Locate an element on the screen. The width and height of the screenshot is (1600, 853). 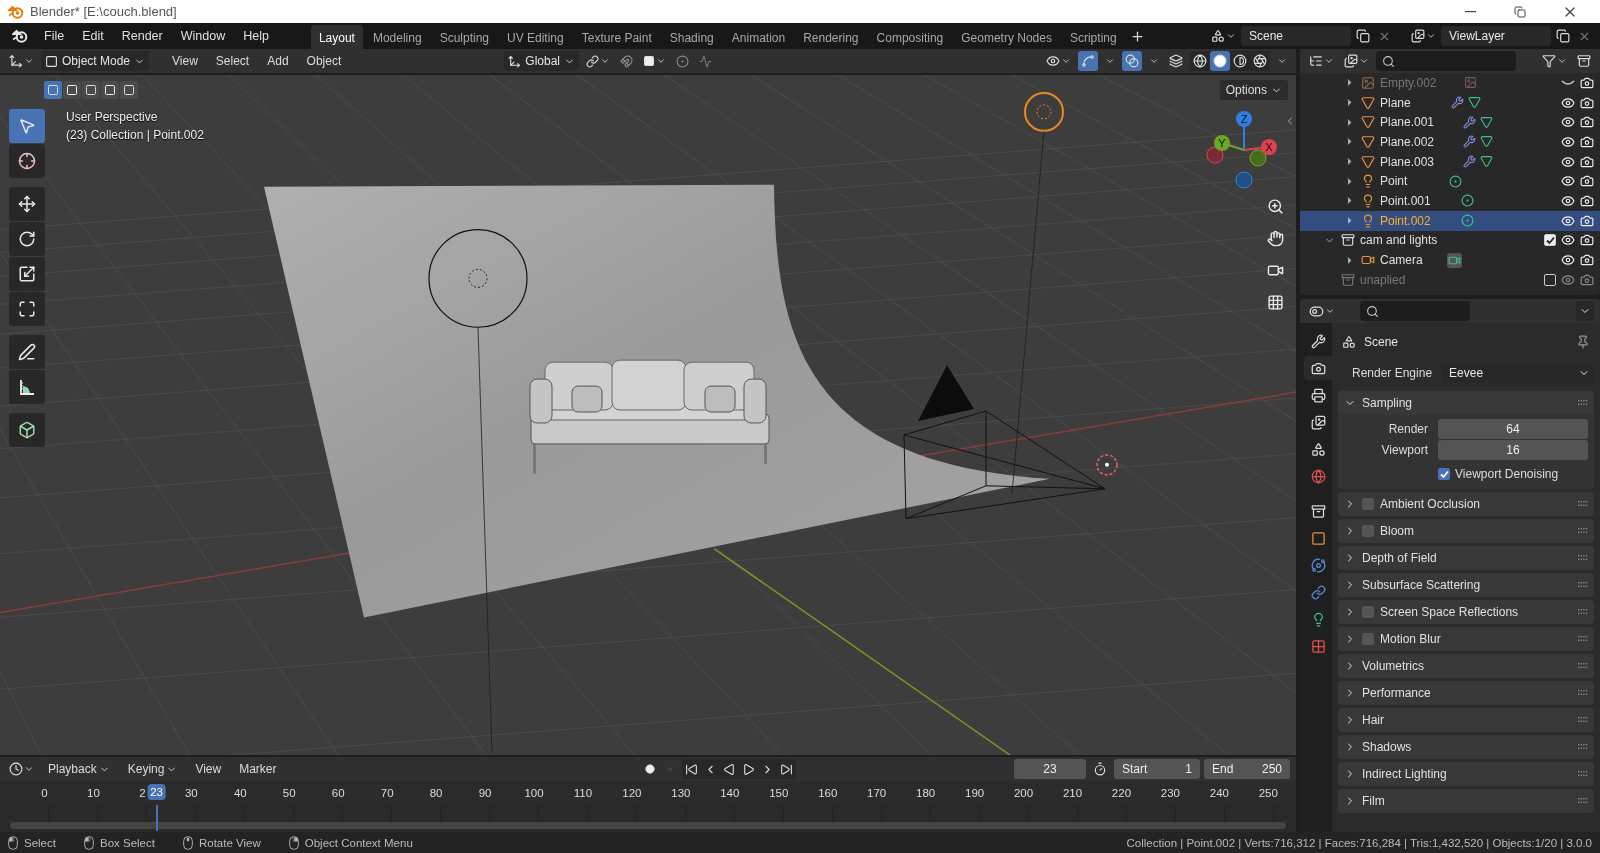
header-menu: Object is located at coordinates (324, 61).